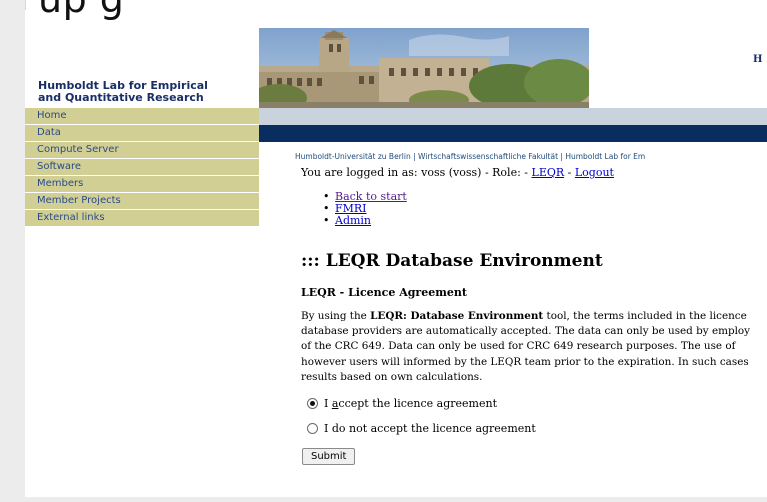 The width and height of the screenshot is (767, 502). Describe the element at coordinates (452, 261) in the screenshot. I see `page-title: ::: LEQR Database Environment` at that location.